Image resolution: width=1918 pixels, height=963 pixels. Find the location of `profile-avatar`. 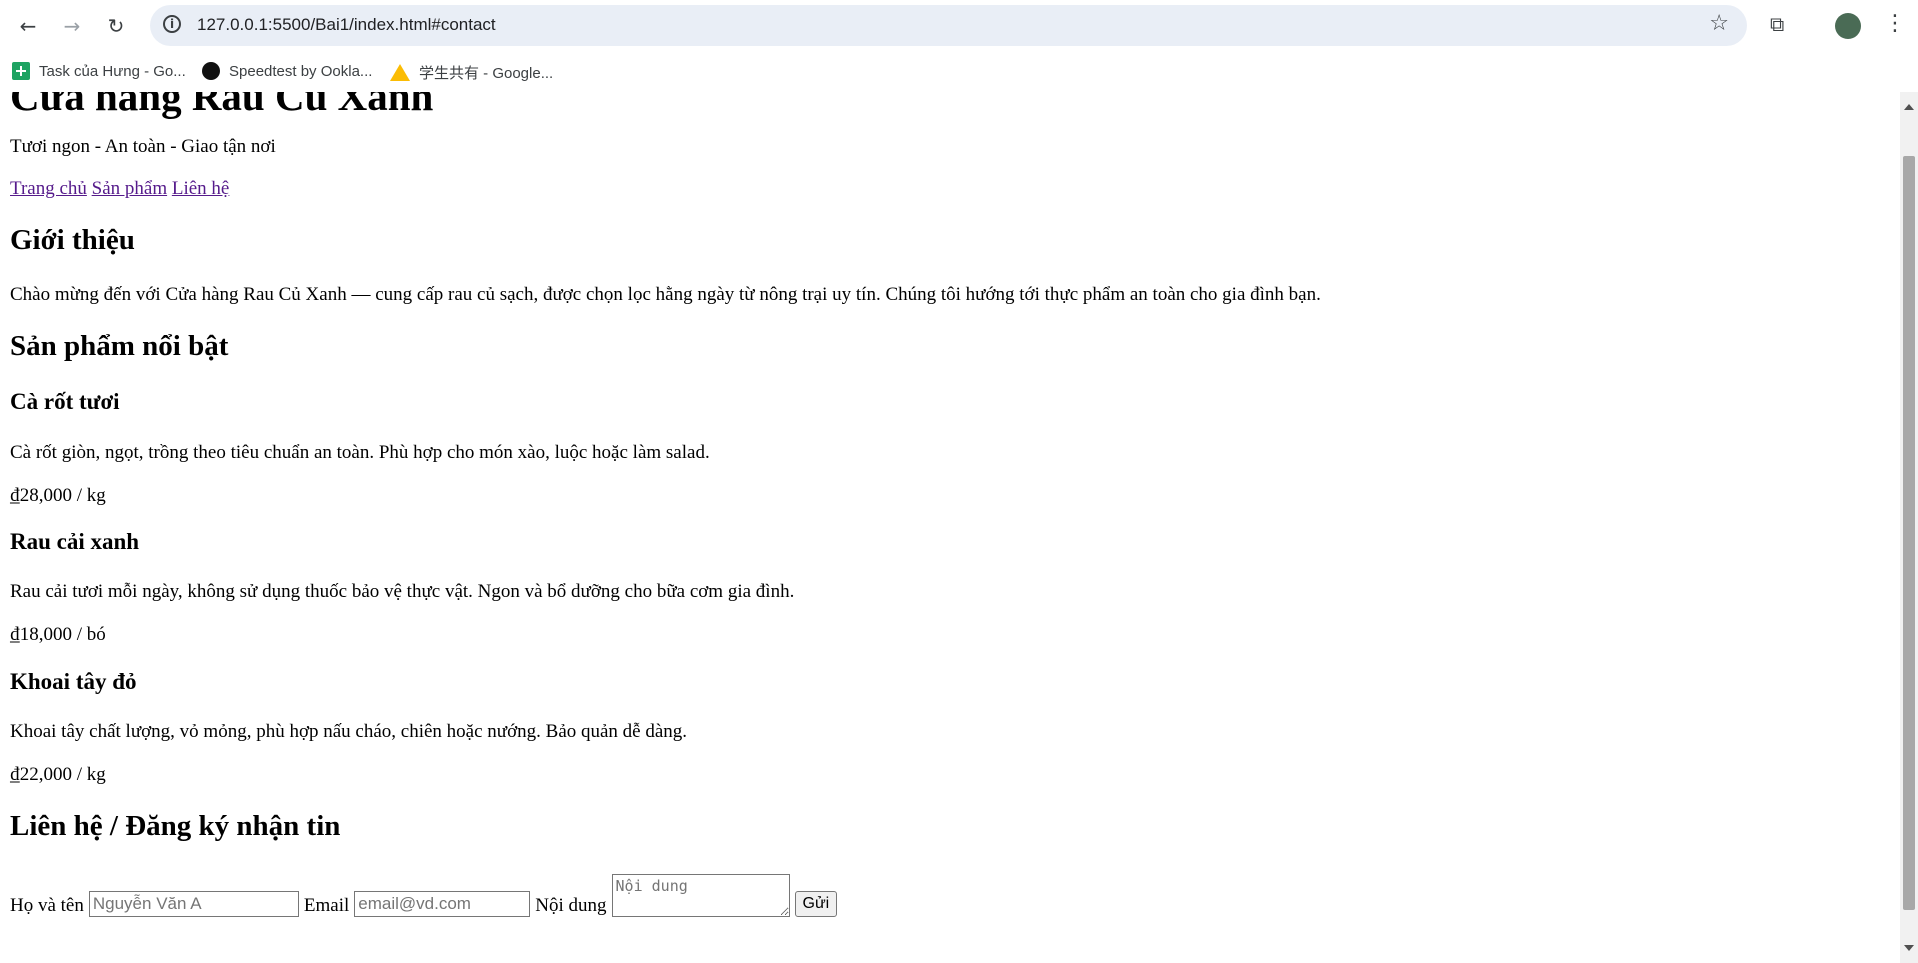

profile-avatar is located at coordinates (1848, 26).